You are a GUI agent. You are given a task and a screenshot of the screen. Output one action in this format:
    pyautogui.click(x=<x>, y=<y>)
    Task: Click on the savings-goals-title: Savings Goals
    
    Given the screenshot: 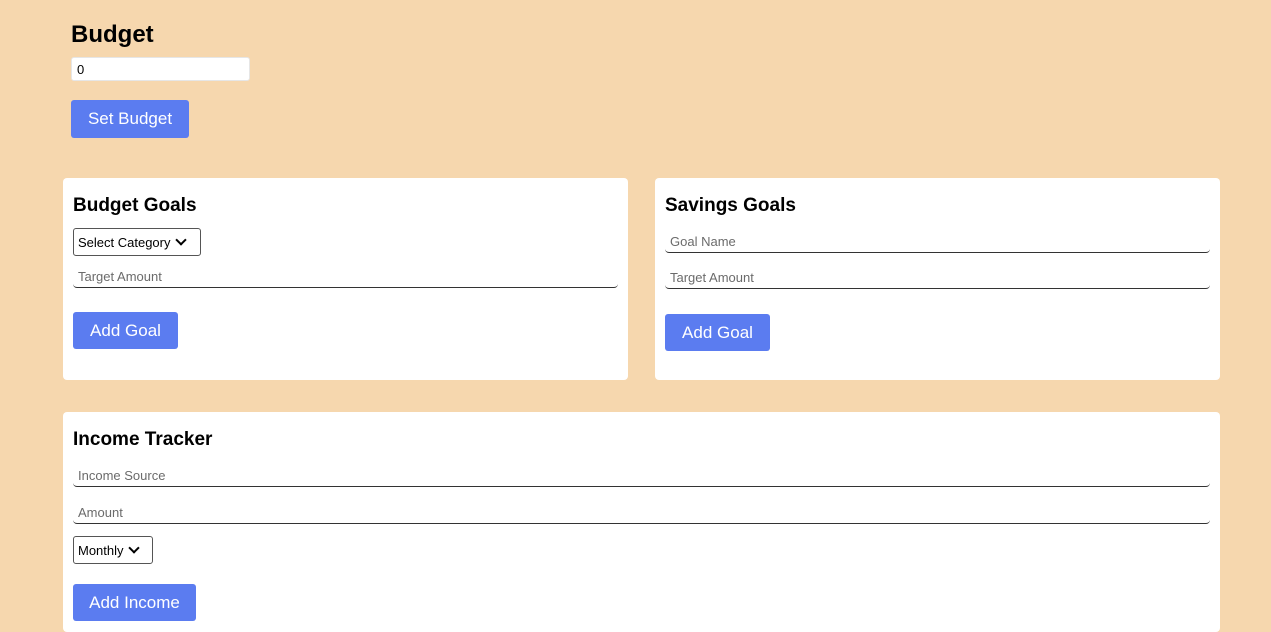 What is the action you would take?
    pyautogui.click(x=730, y=205)
    